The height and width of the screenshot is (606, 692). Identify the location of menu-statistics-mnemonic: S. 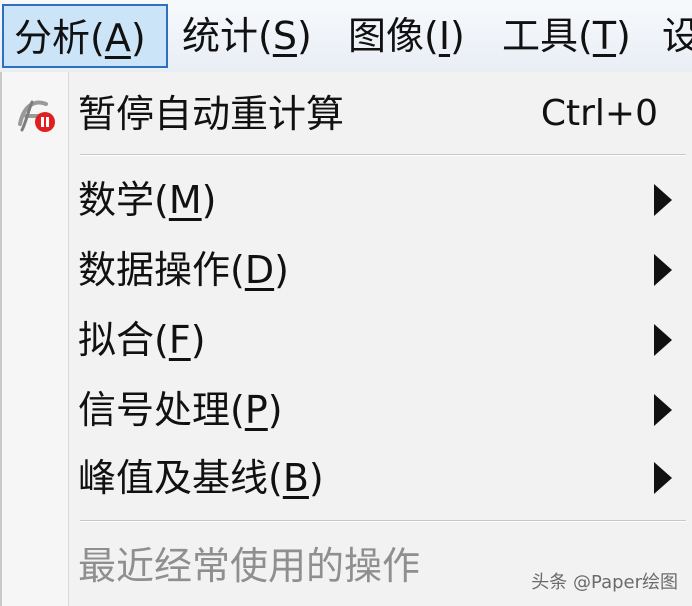
(284, 36).